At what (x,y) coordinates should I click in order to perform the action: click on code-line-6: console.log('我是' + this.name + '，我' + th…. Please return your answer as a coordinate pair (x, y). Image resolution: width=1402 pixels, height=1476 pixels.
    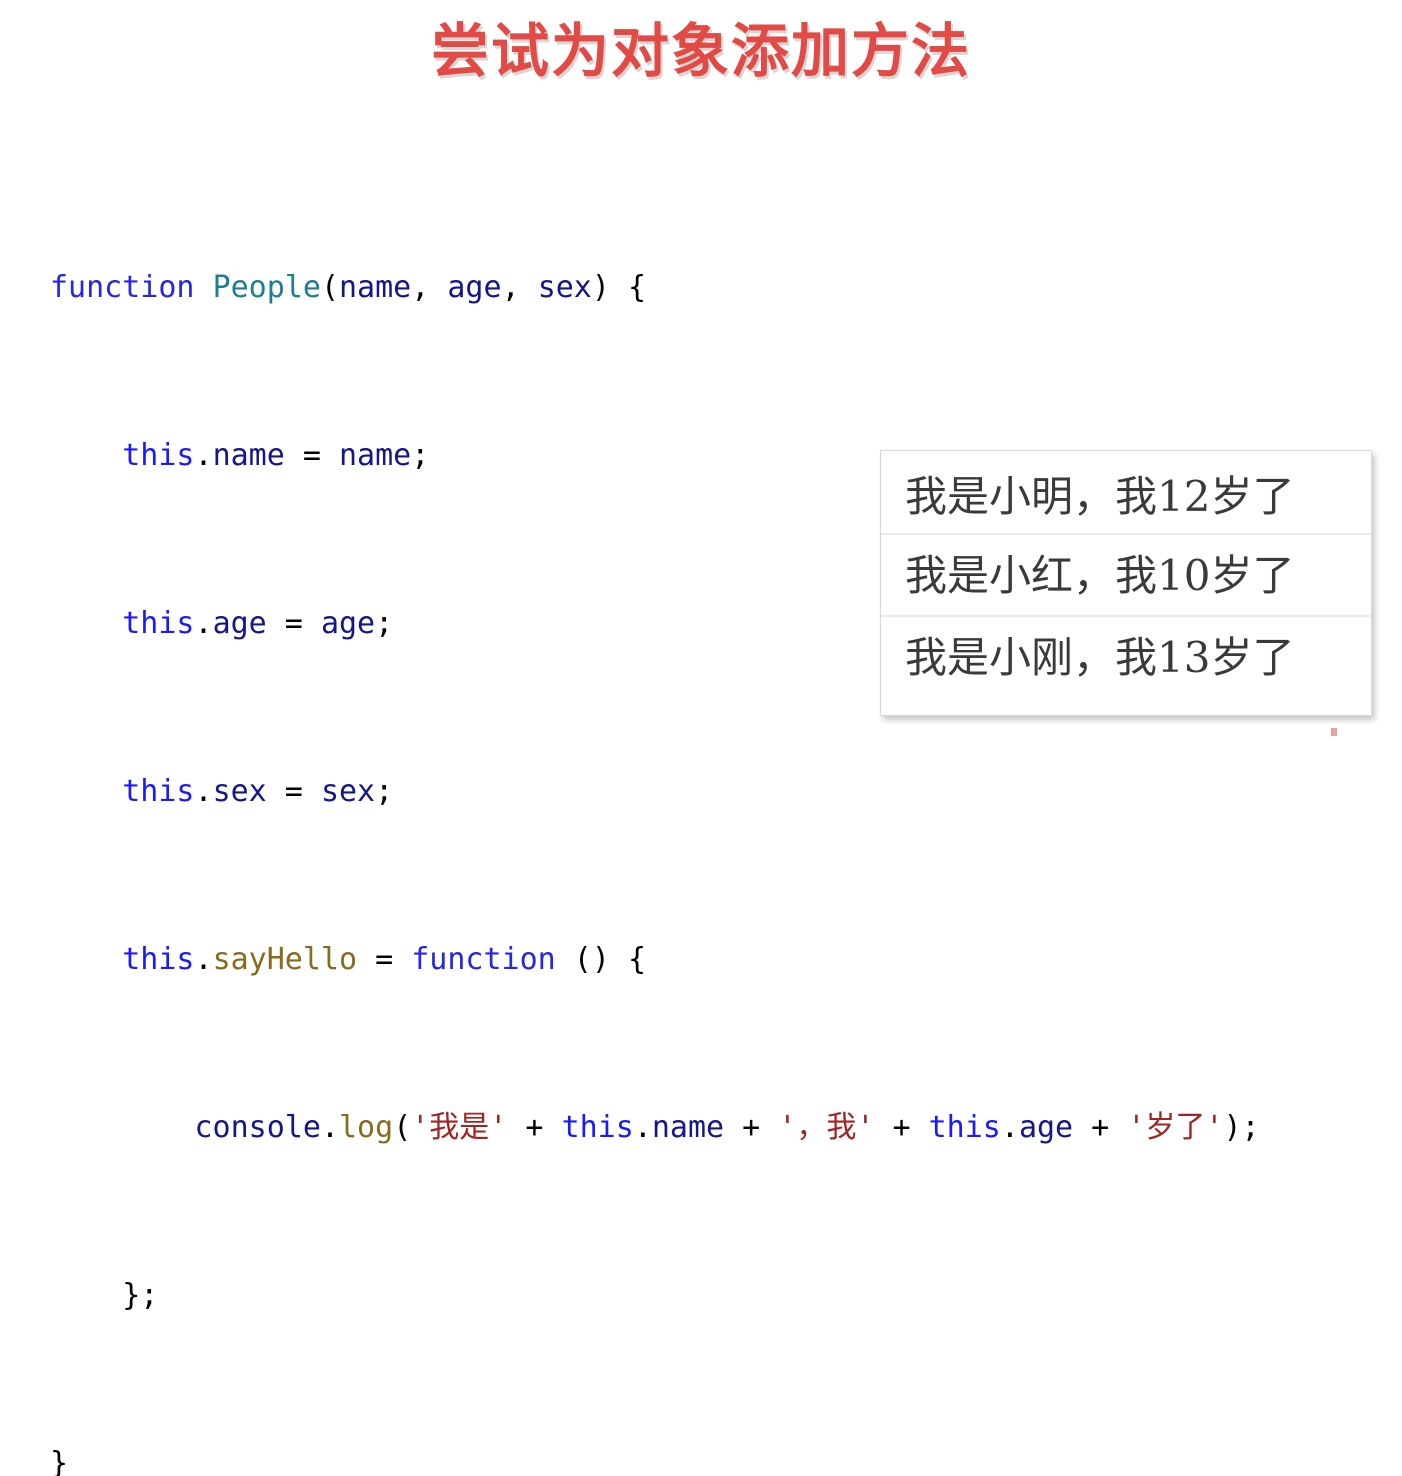
    Looking at the image, I should click on (727, 1127).